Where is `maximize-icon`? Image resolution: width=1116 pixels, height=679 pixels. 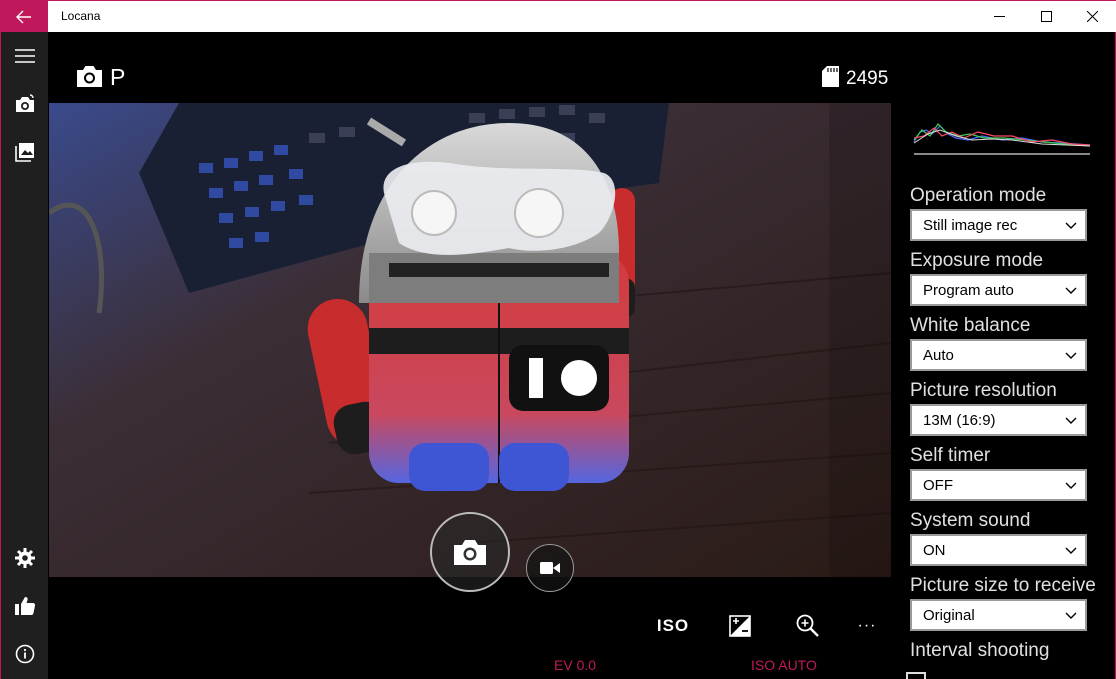 maximize-icon is located at coordinates (1046, 16).